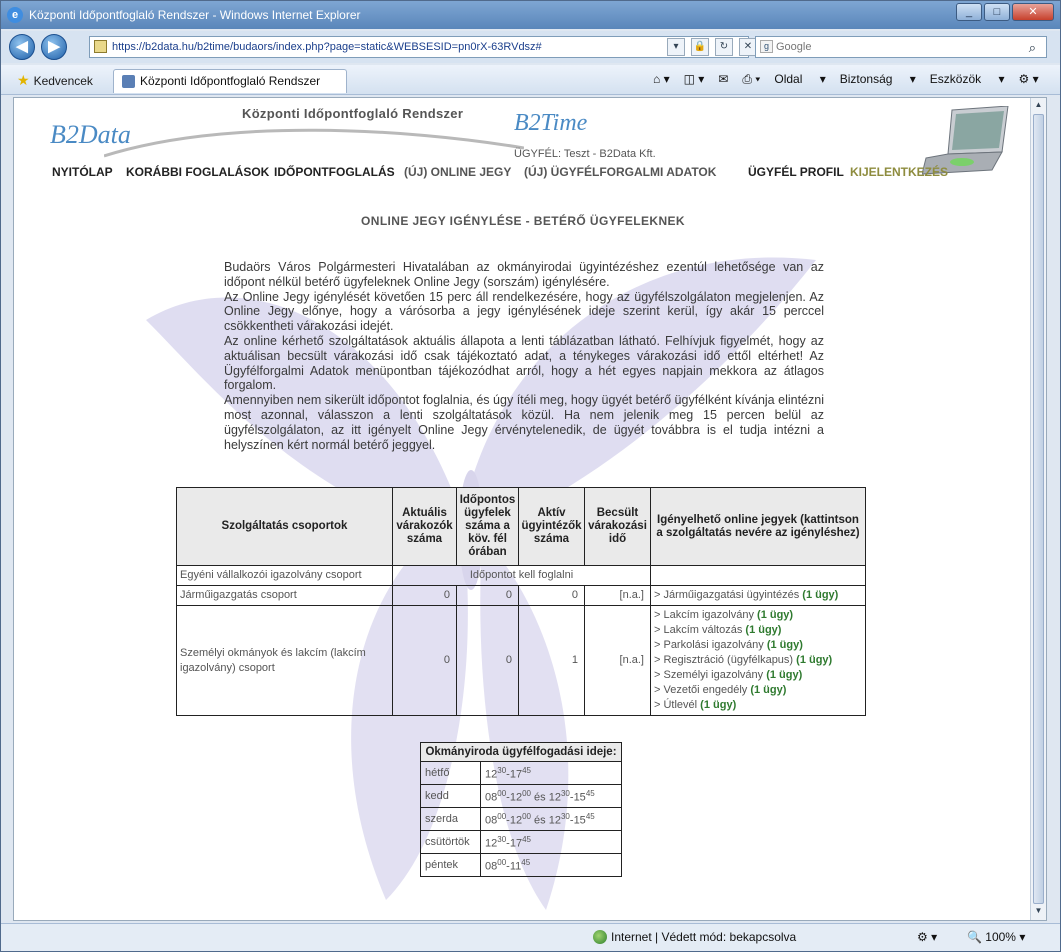  I want to click on home-icon: ⌂ ▾, so click(661, 79).